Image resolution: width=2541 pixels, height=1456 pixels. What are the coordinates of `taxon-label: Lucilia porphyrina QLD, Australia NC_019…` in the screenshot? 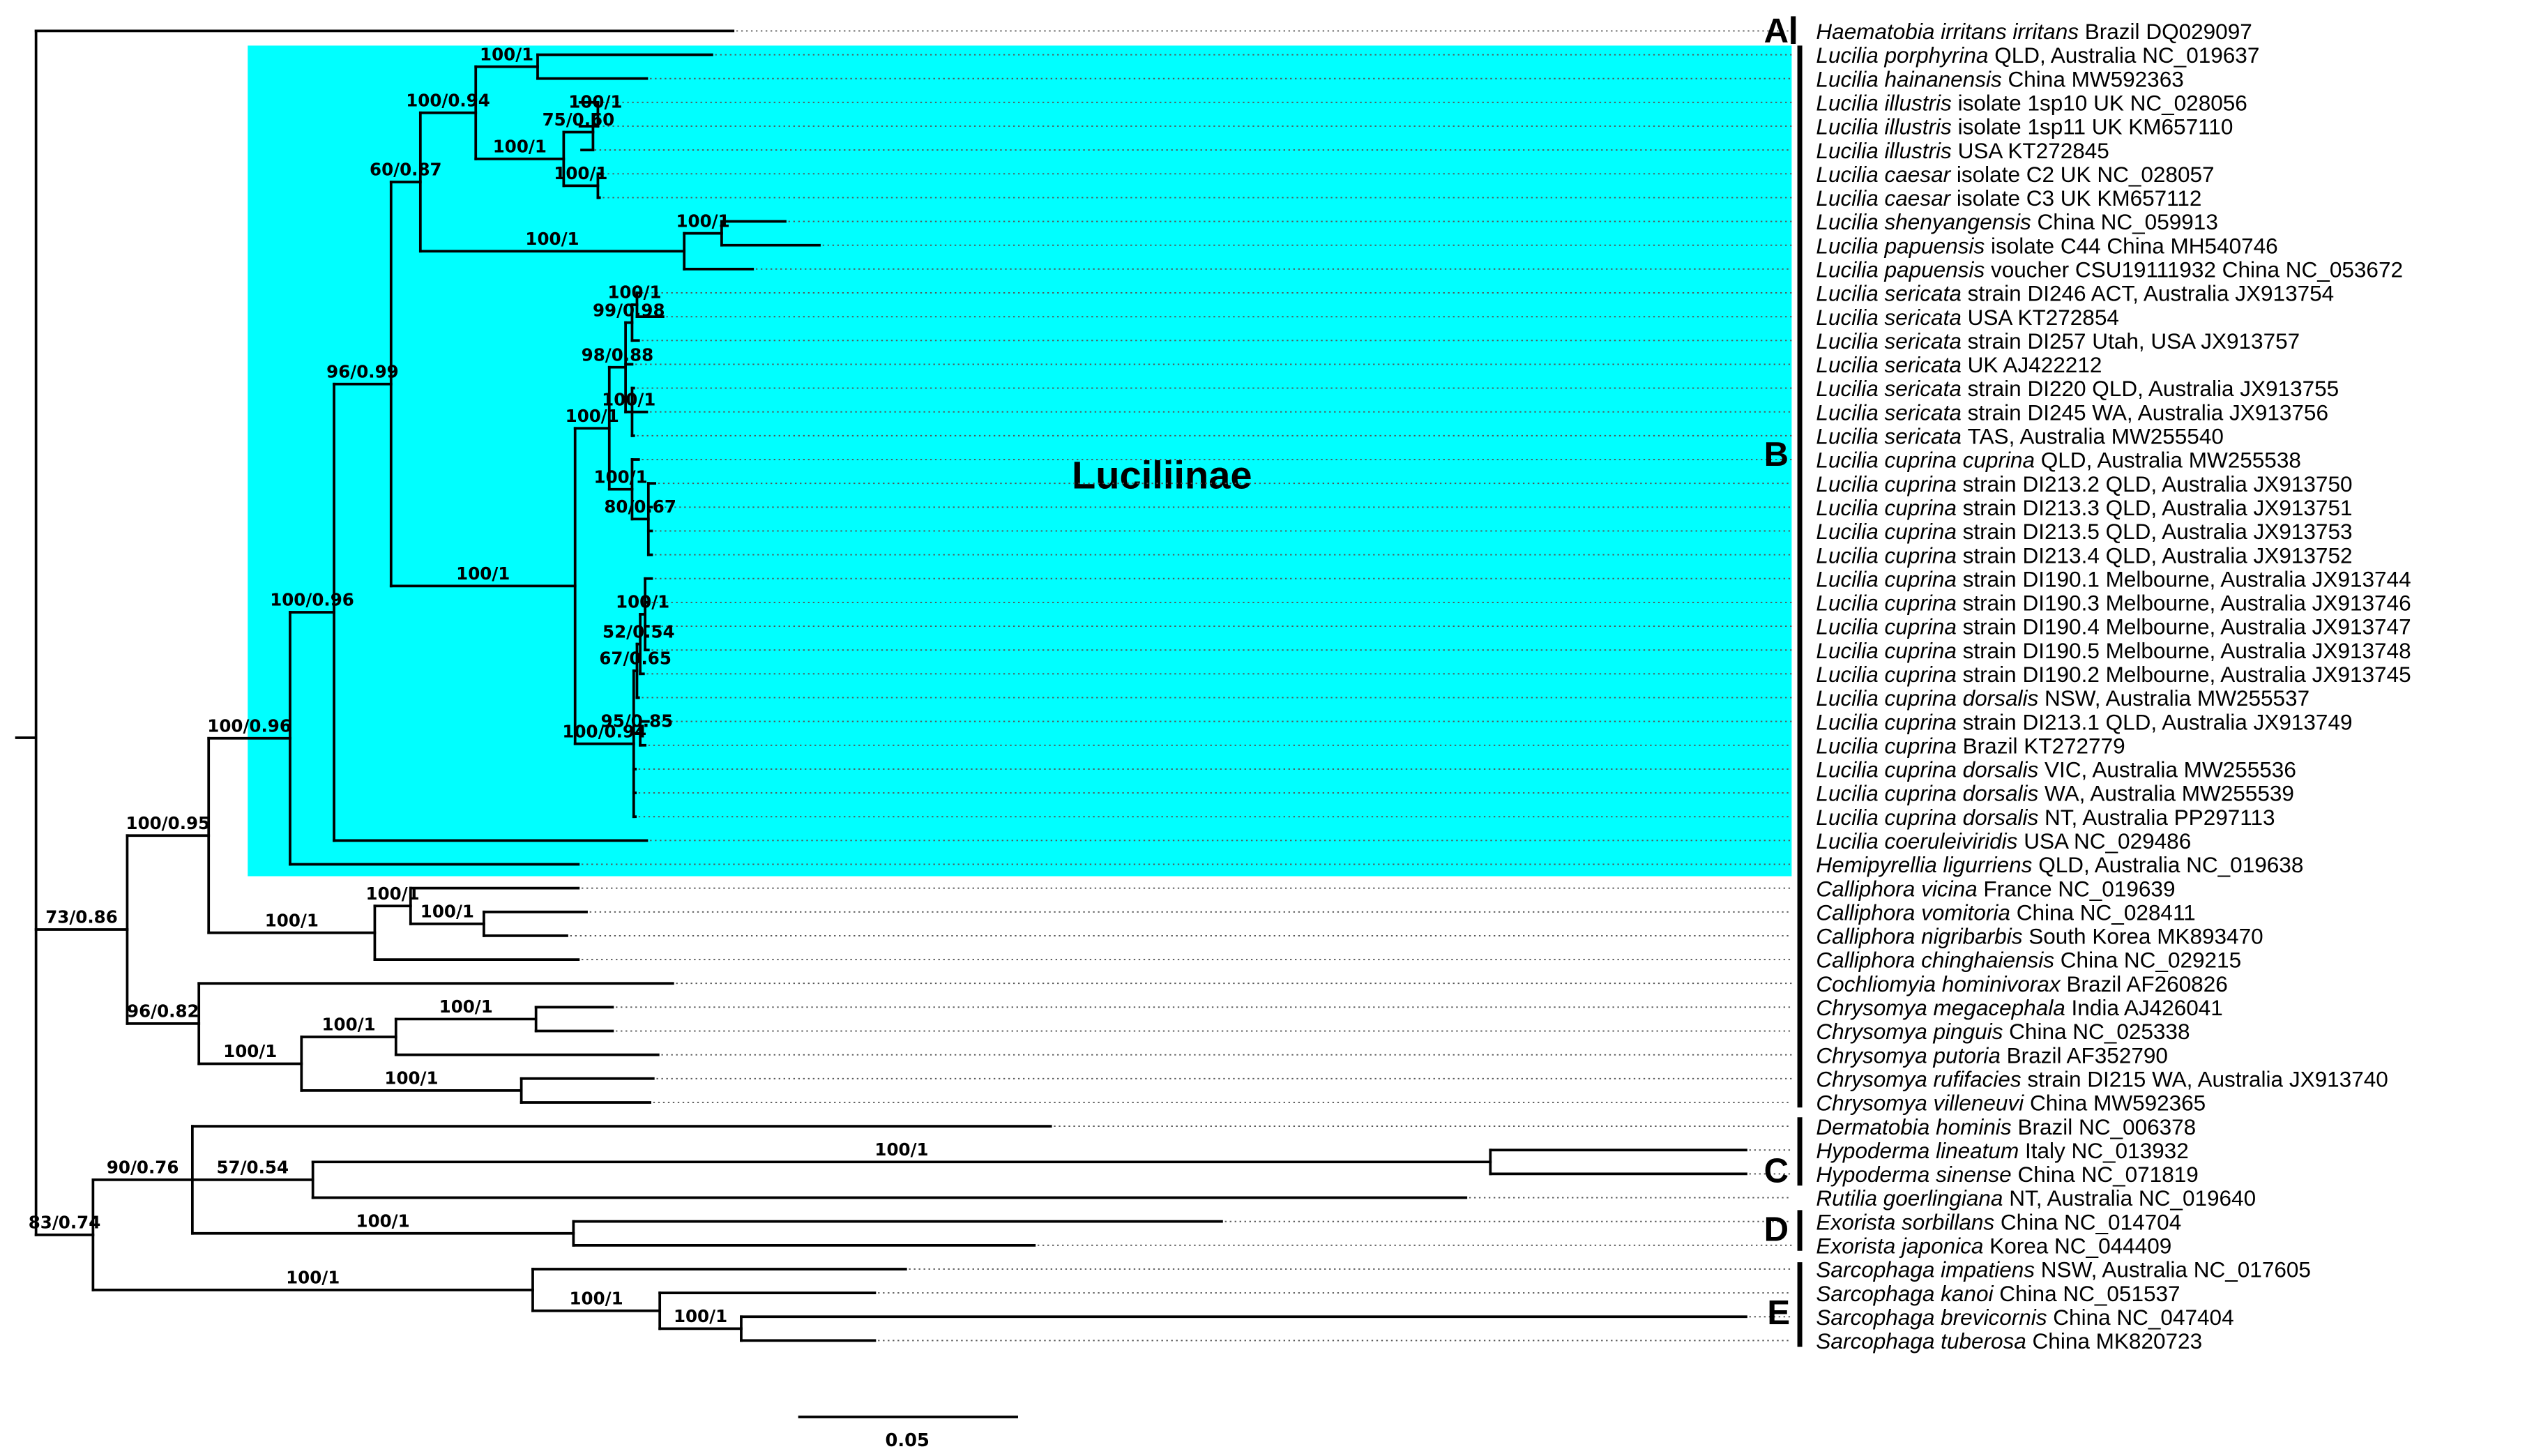 It's located at (2037, 55).